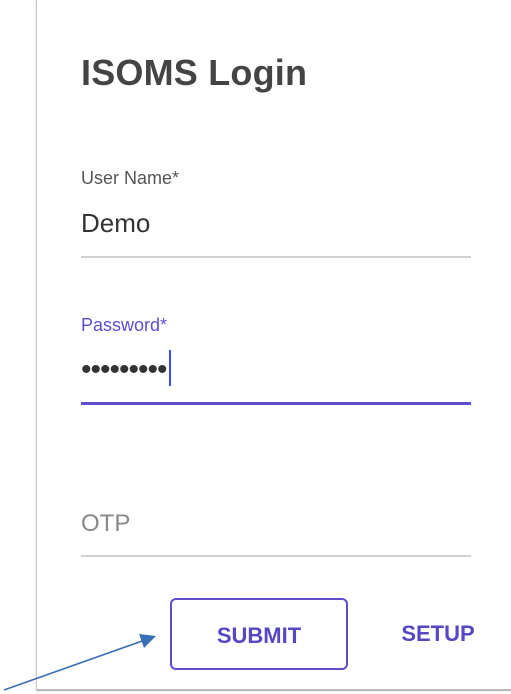 This screenshot has width=511, height=694. I want to click on setup-button: SETUP, so click(438, 634).